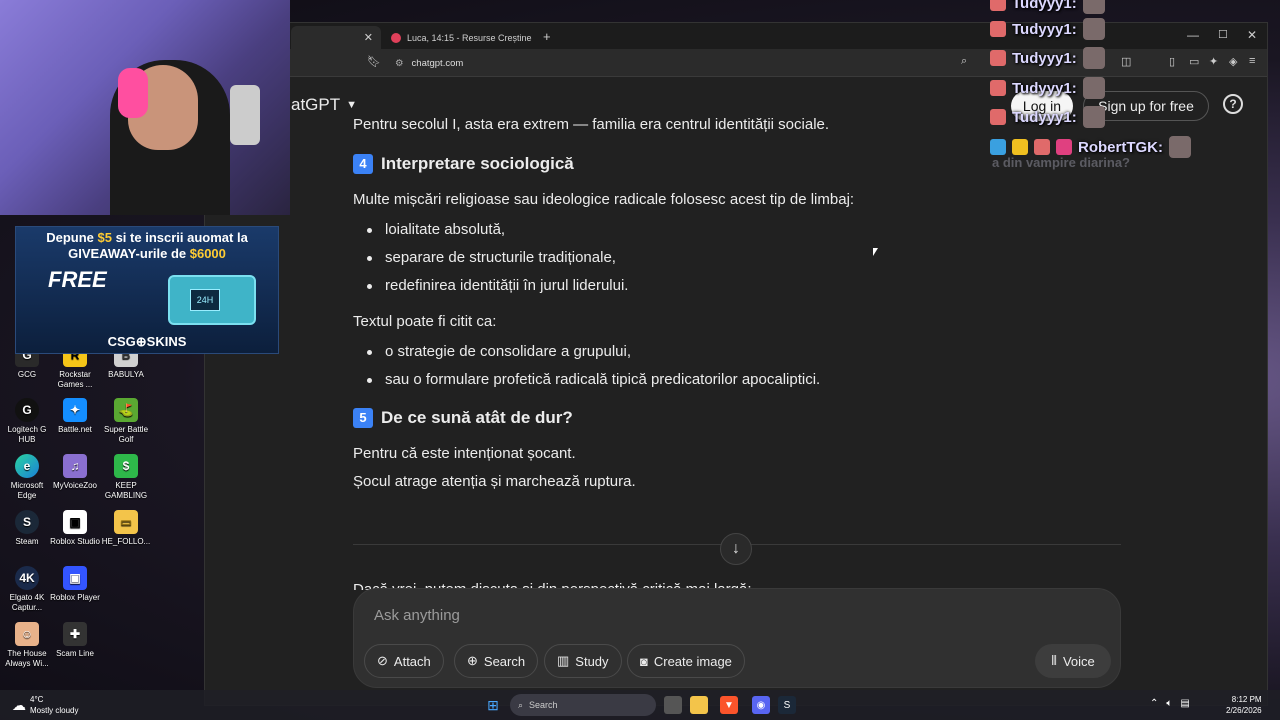 The width and height of the screenshot is (1280, 720). What do you see at coordinates (27, 634) in the screenshot?
I see `the-house-icon: ☺` at bounding box center [27, 634].